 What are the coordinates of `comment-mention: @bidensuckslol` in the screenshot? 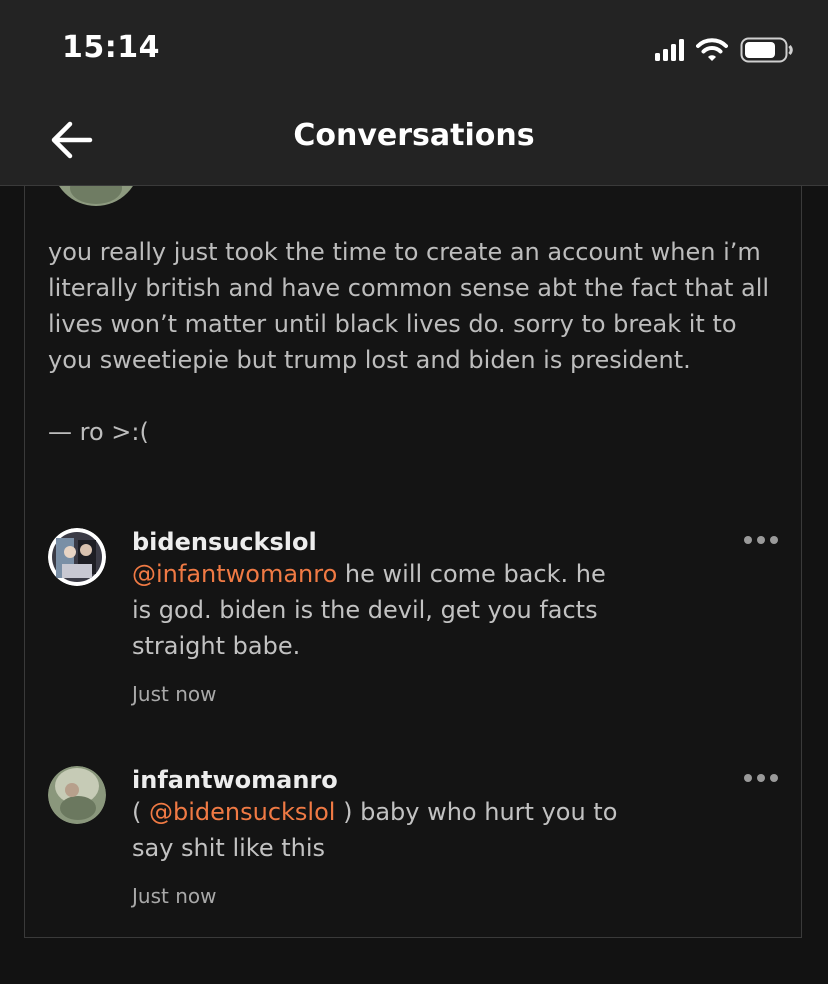 It's located at (242, 812).